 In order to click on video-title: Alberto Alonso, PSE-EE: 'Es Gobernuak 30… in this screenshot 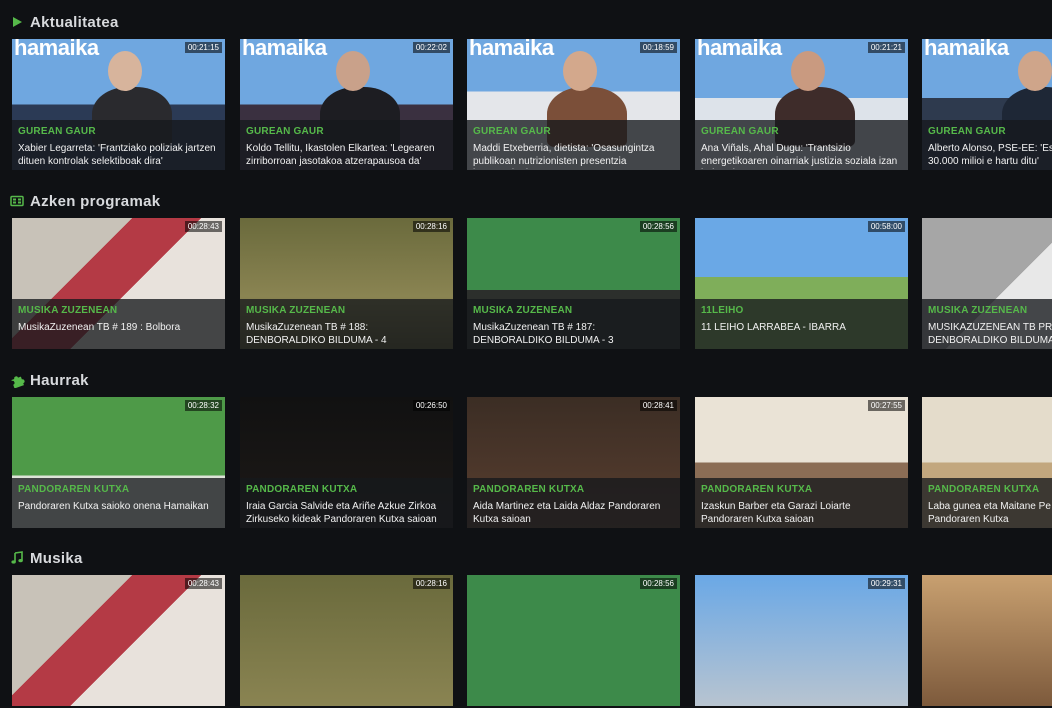, I will do `click(990, 155)`.